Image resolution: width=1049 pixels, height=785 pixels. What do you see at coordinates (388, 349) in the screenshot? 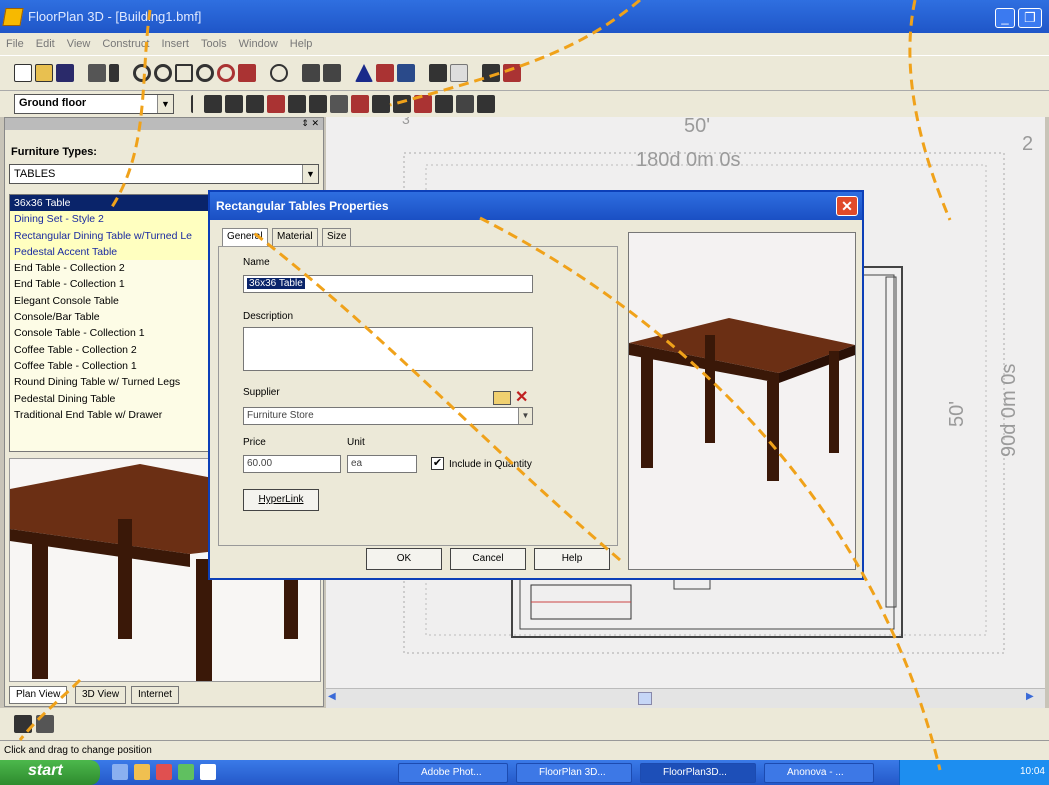
I see `description-textarea` at bounding box center [388, 349].